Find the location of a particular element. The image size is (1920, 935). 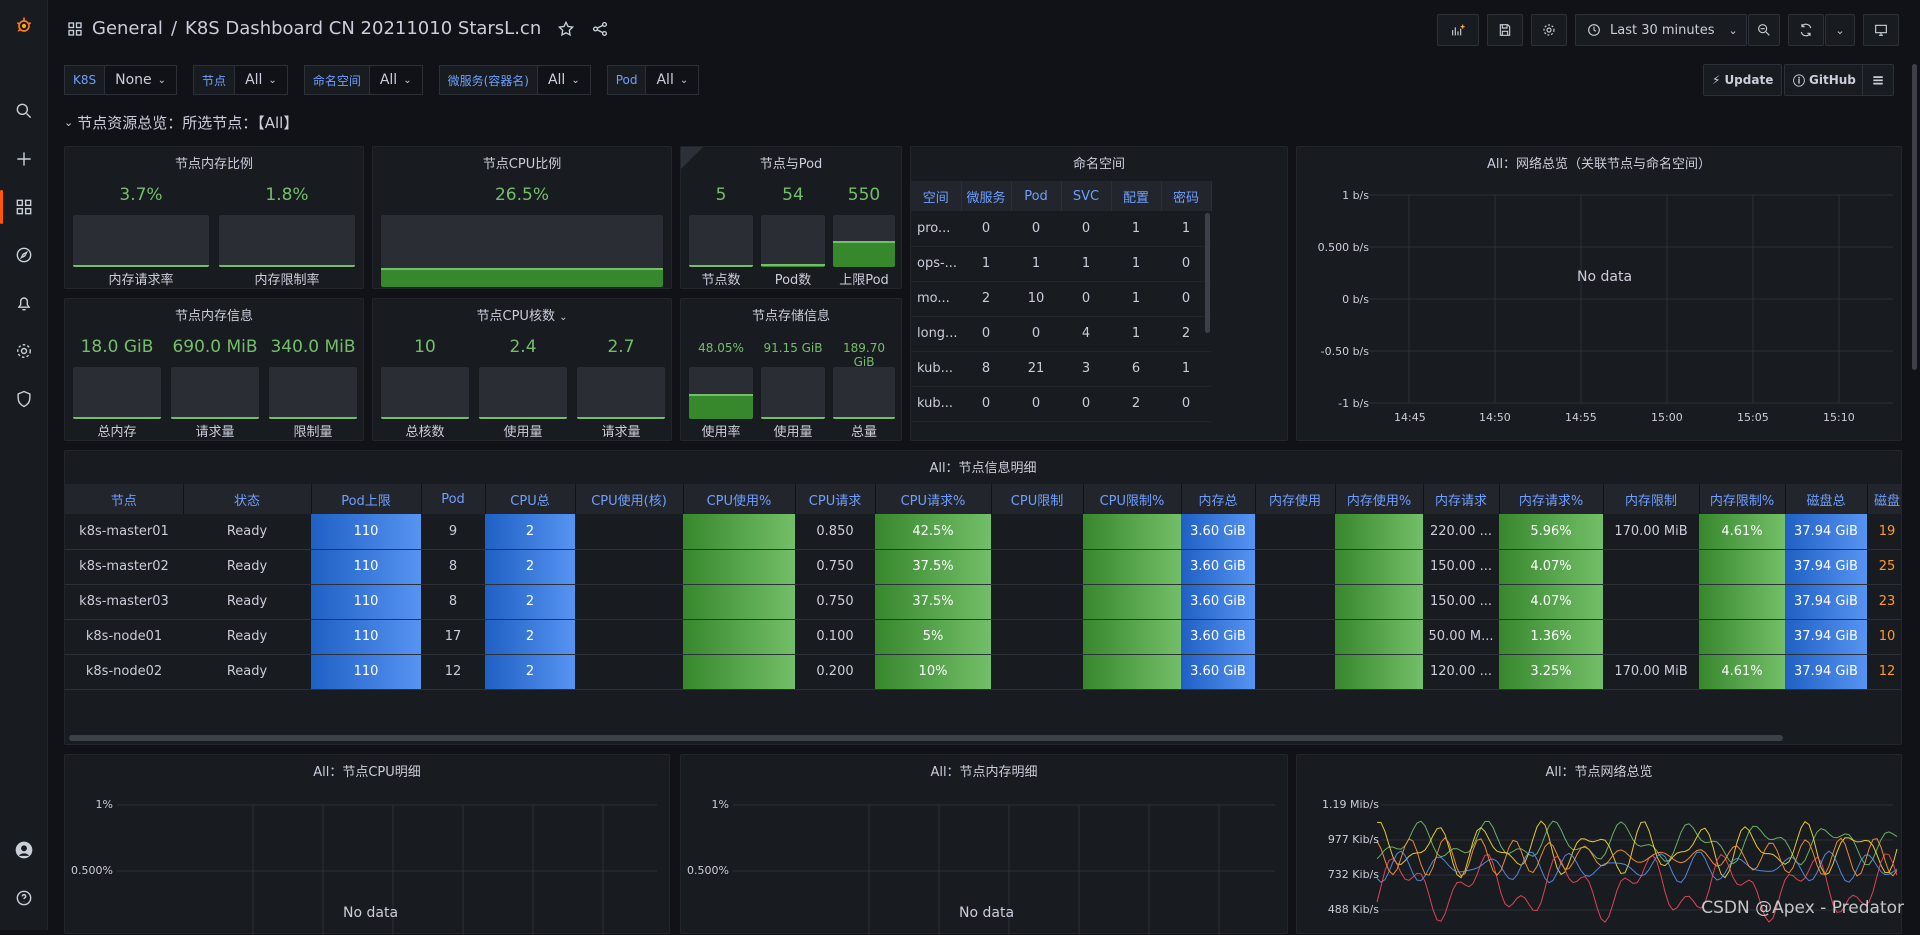

dashboard-title: K8S Dashboard CN 20211010 StarsL.cn is located at coordinates (363, 28).